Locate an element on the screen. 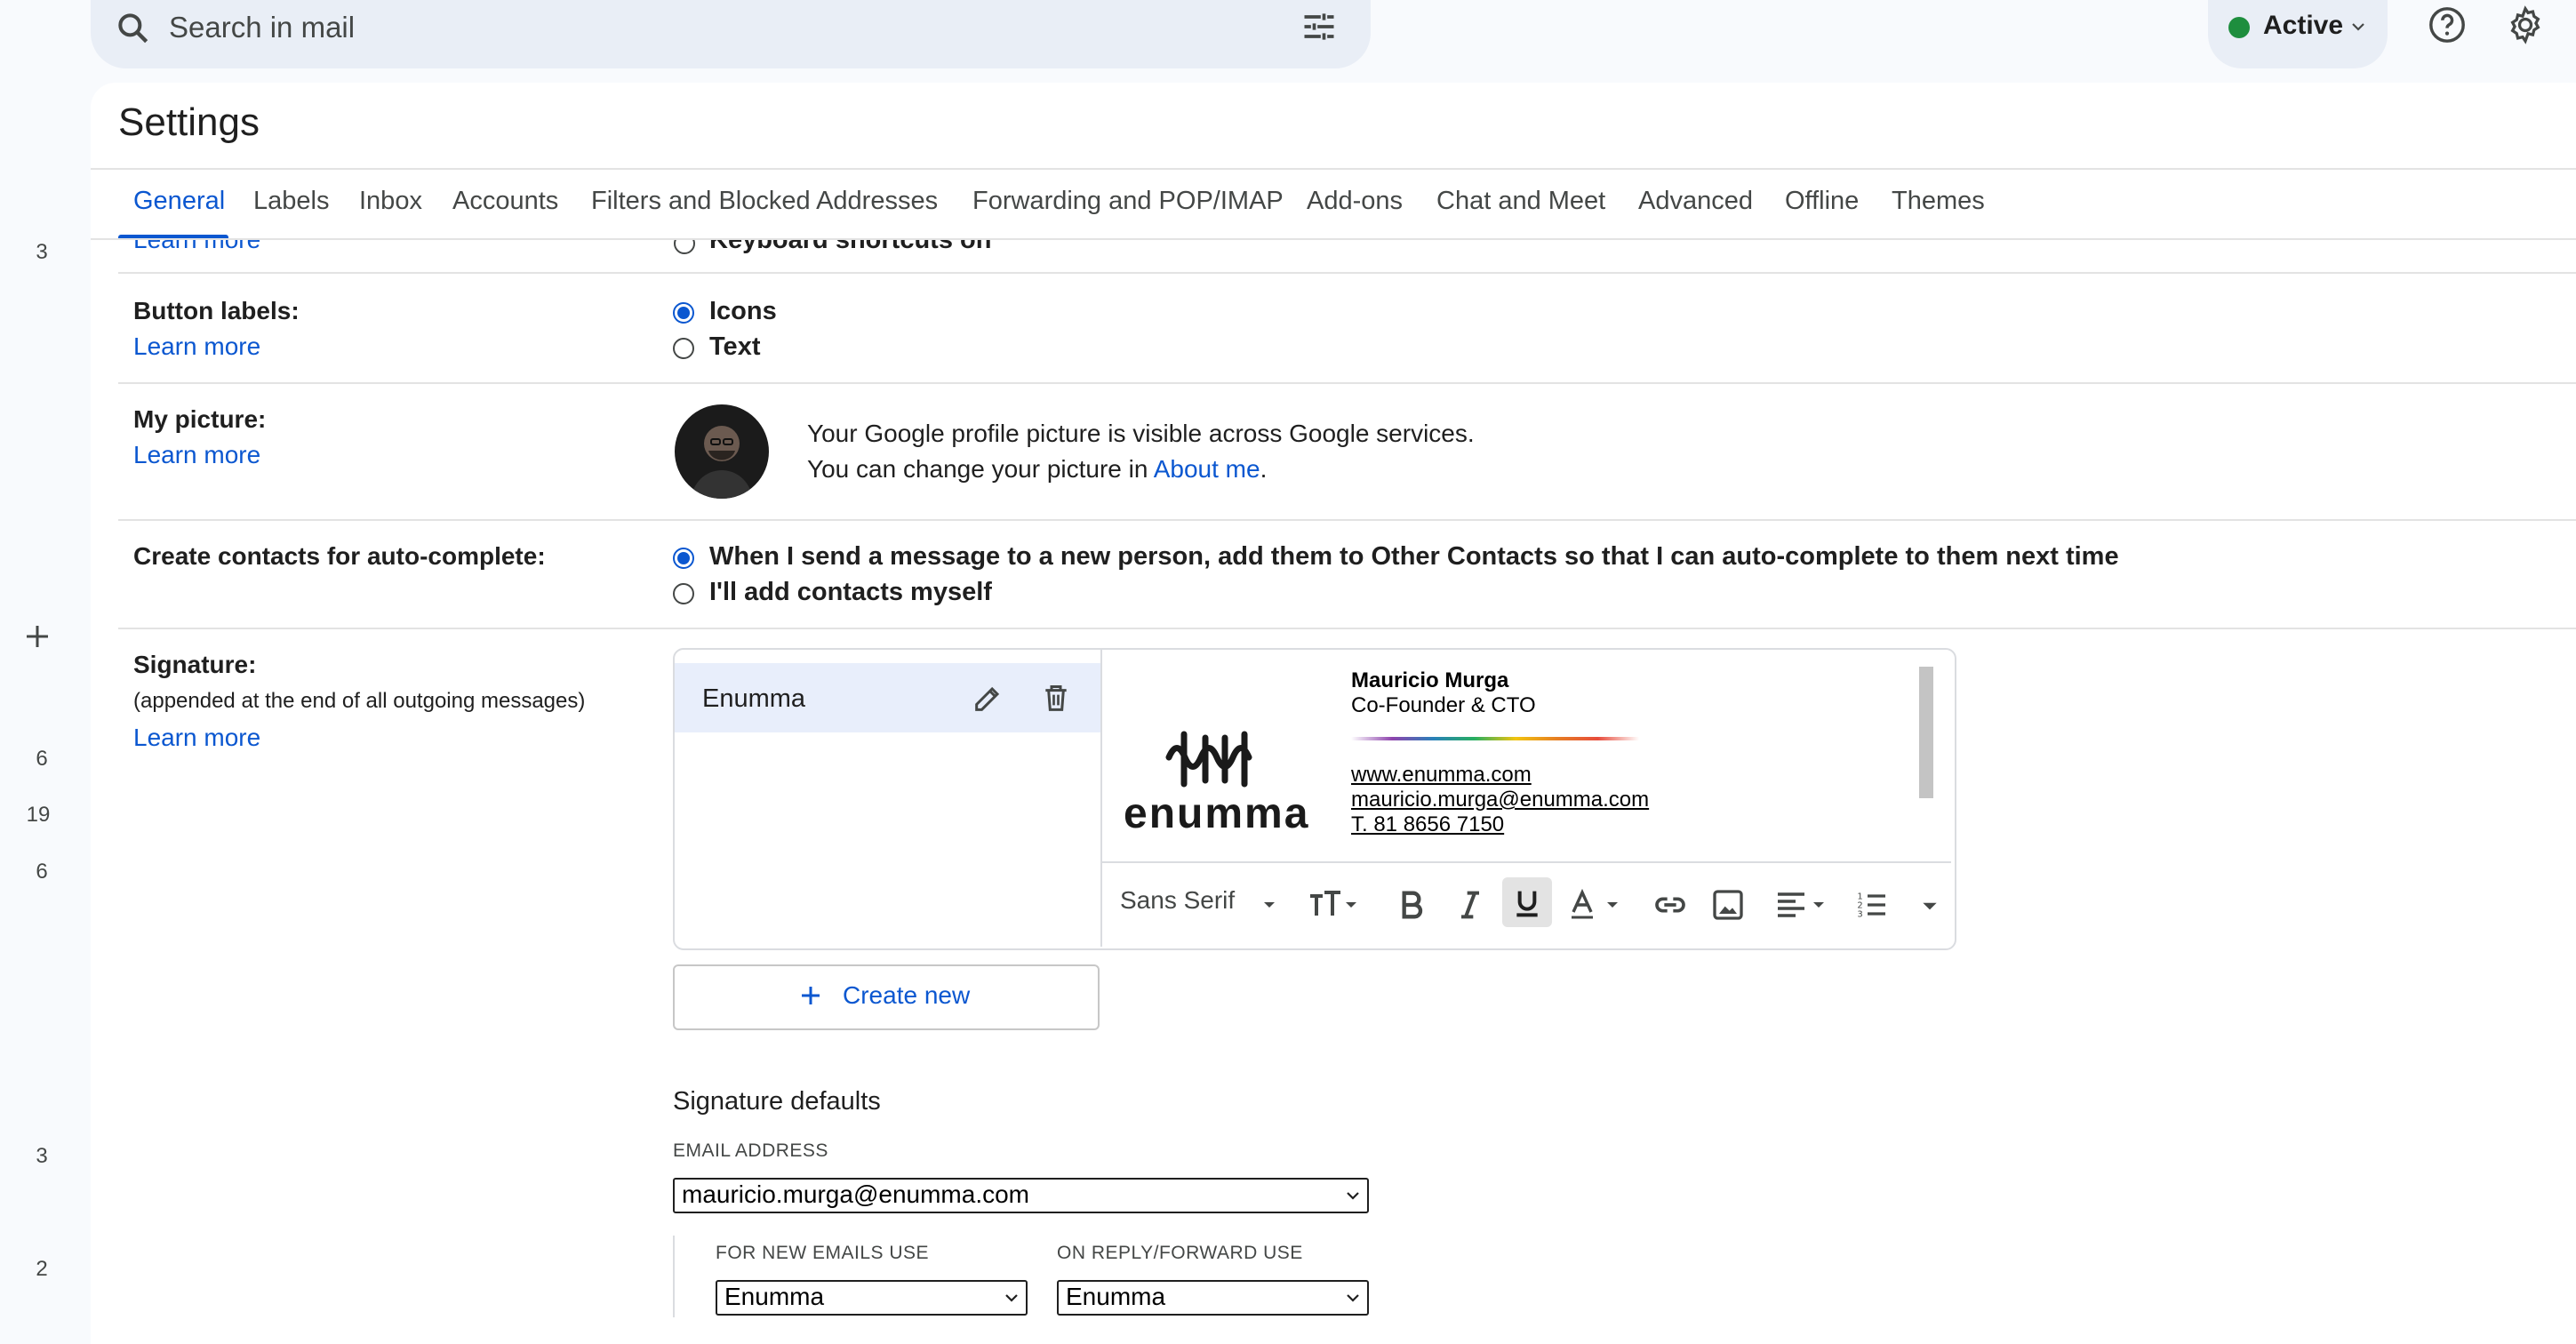  signature-name: Enumma is located at coordinates (754, 698).